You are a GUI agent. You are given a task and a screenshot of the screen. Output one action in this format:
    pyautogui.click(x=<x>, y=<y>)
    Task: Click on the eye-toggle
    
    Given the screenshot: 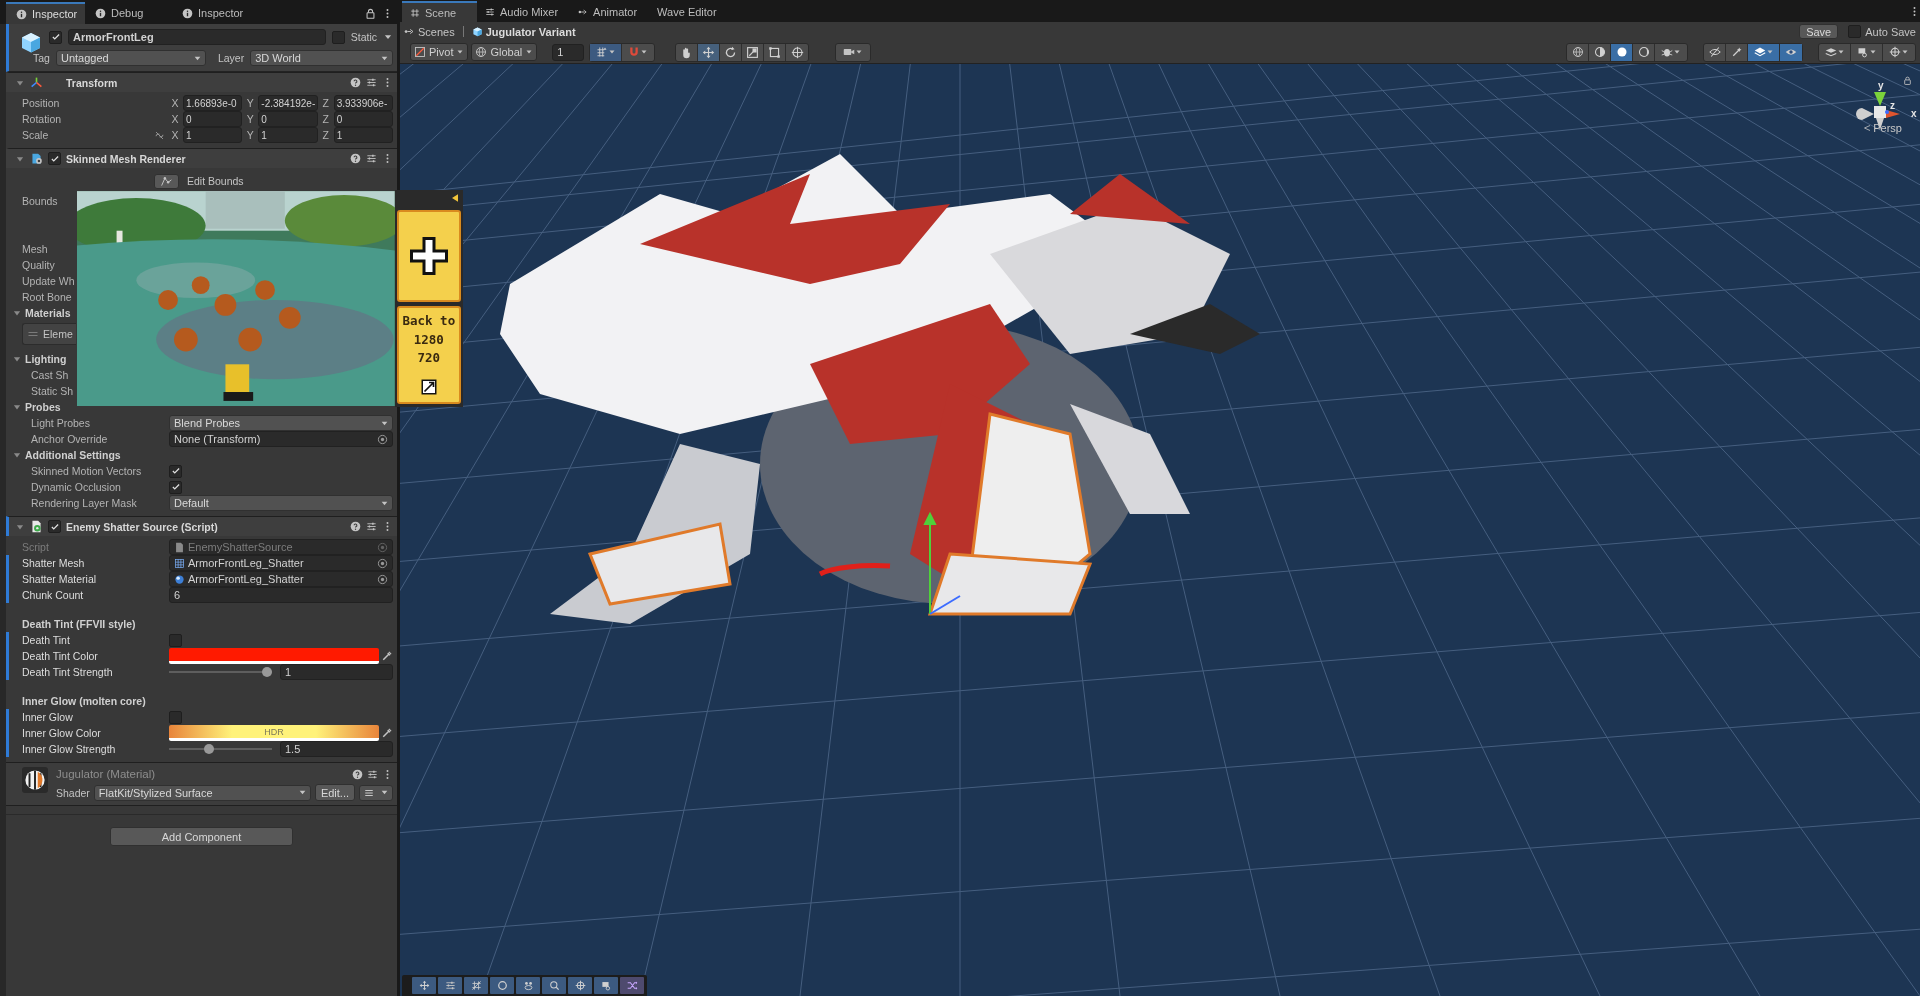 What is the action you would take?
    pyautogui.click(x=1791, y=52)
    